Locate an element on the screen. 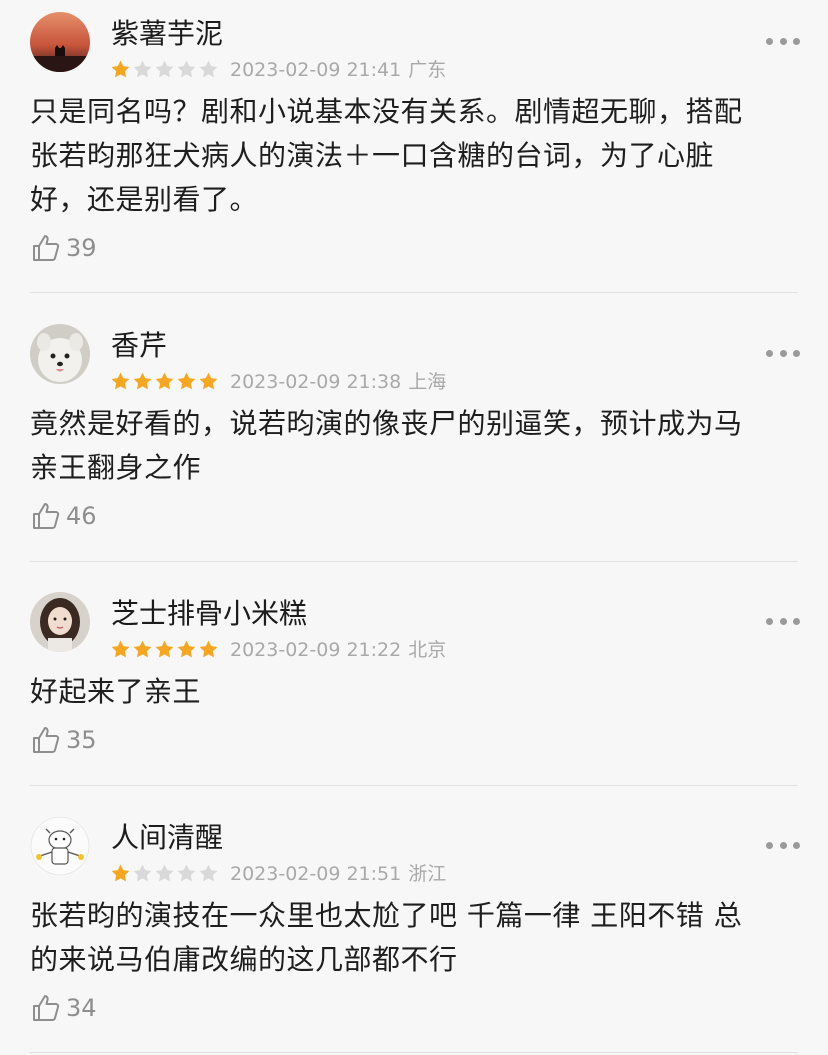 The image size is (828, 1055). like-button: 35 is located at coordinates (63, 740).